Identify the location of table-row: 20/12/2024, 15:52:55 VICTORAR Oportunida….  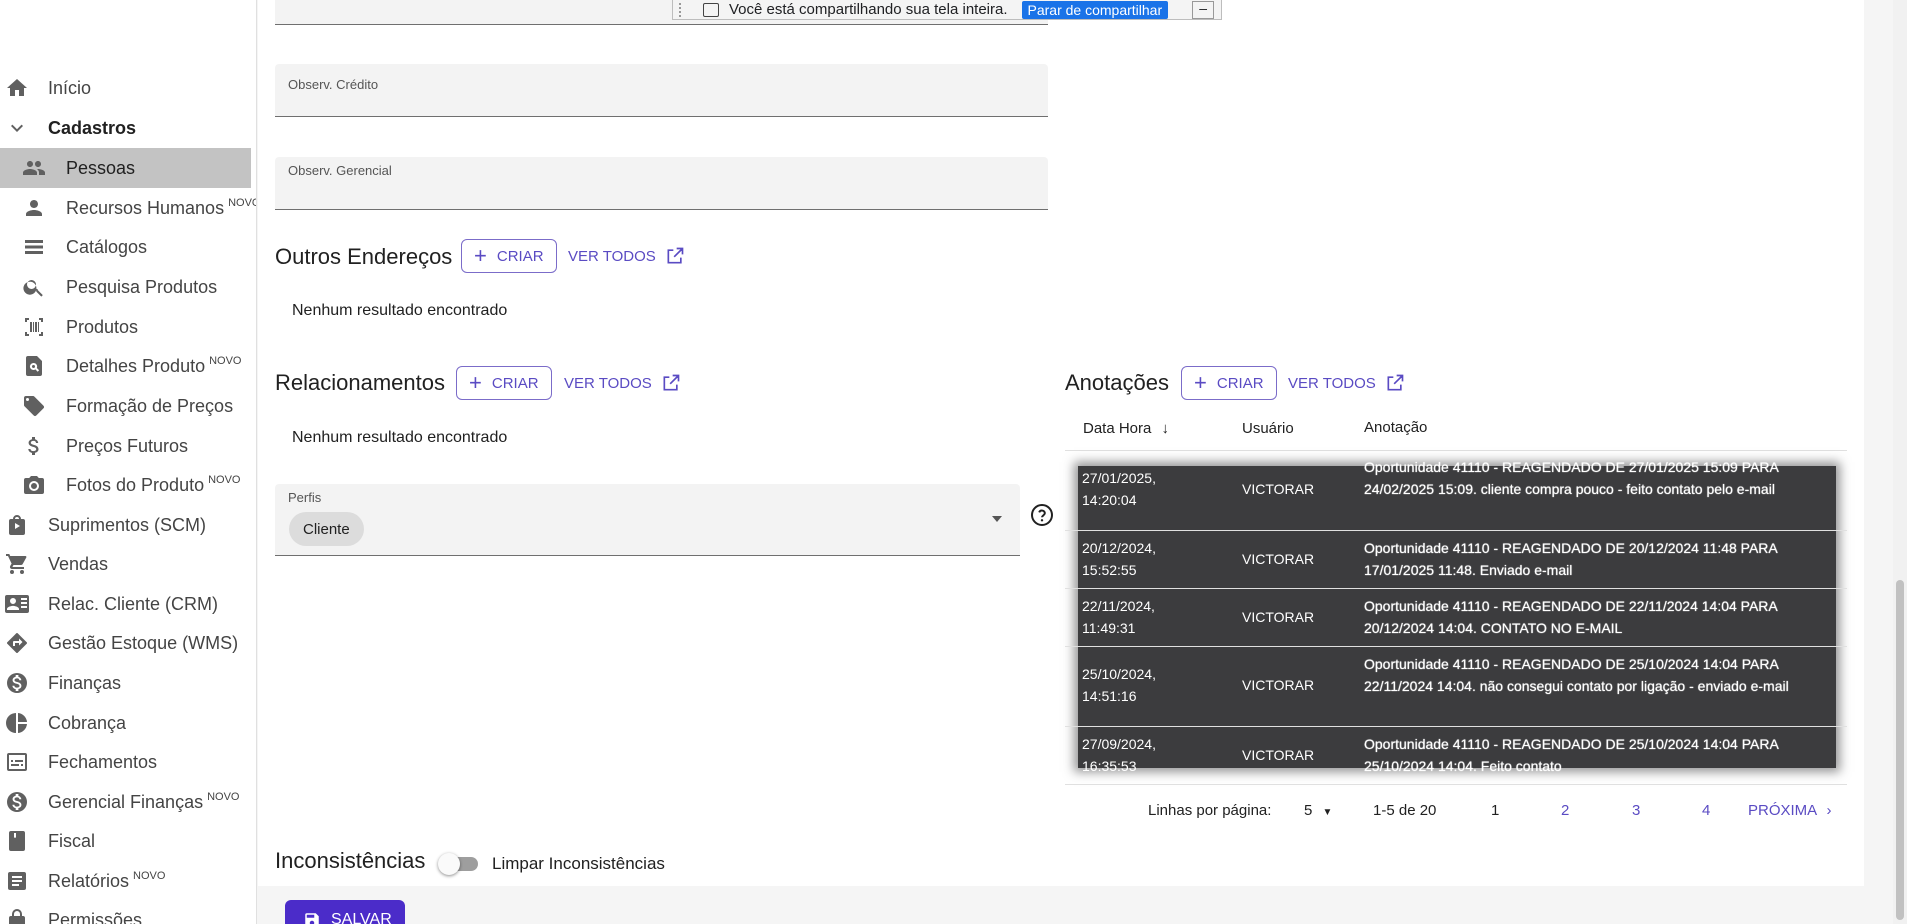
(1456, 560).